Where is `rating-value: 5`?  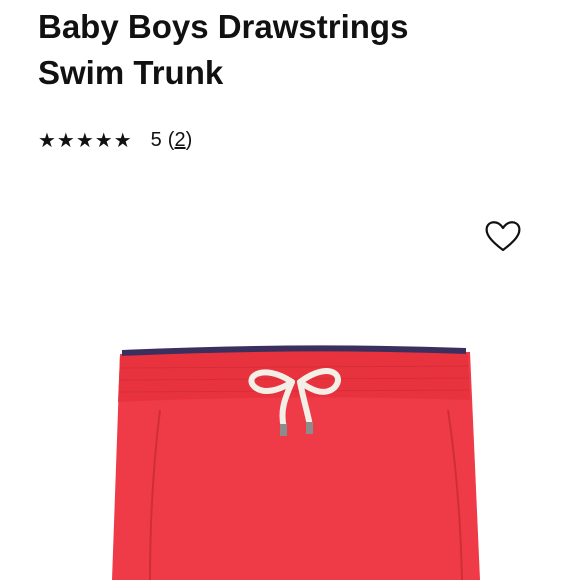 rating-value: 5 is located at coordinates (156, 139).